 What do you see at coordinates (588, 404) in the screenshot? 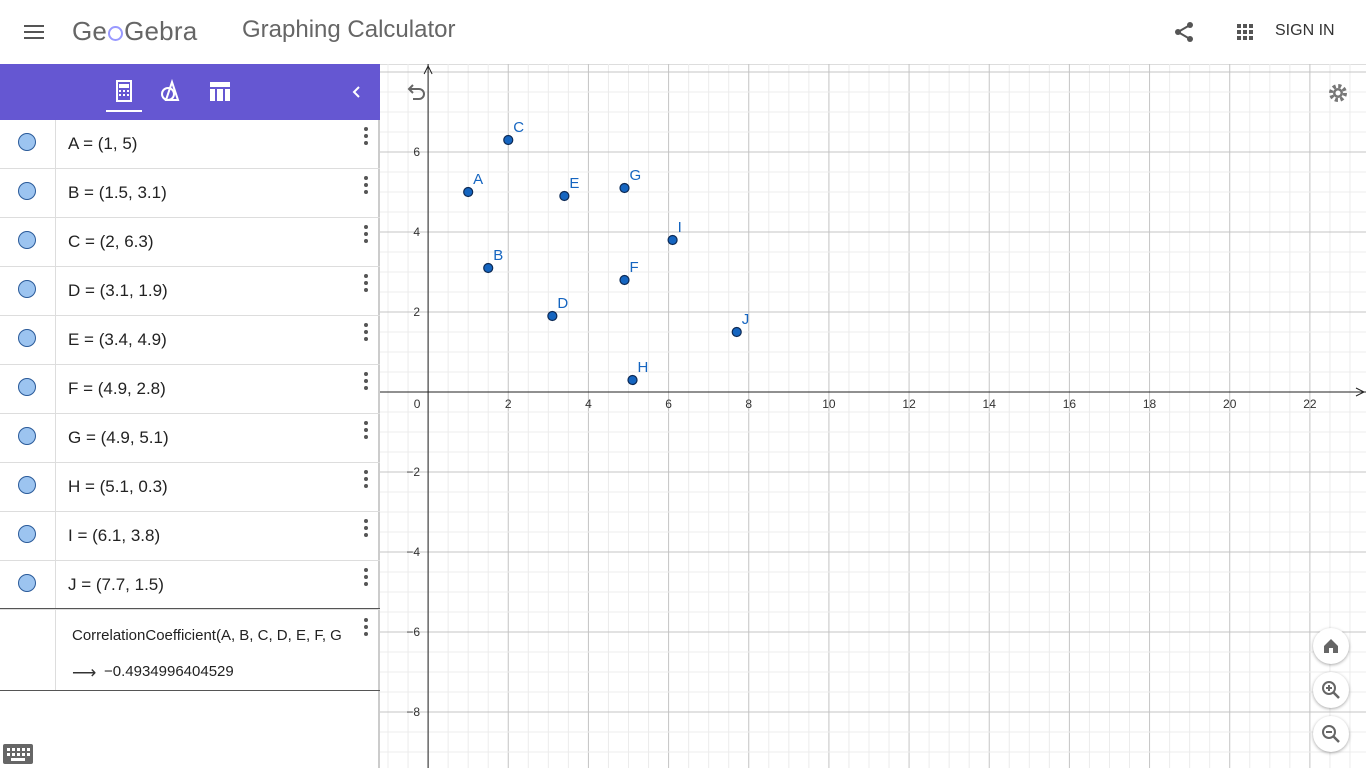
I see `x-tick-label: 4` at bounding box center [588, 404].